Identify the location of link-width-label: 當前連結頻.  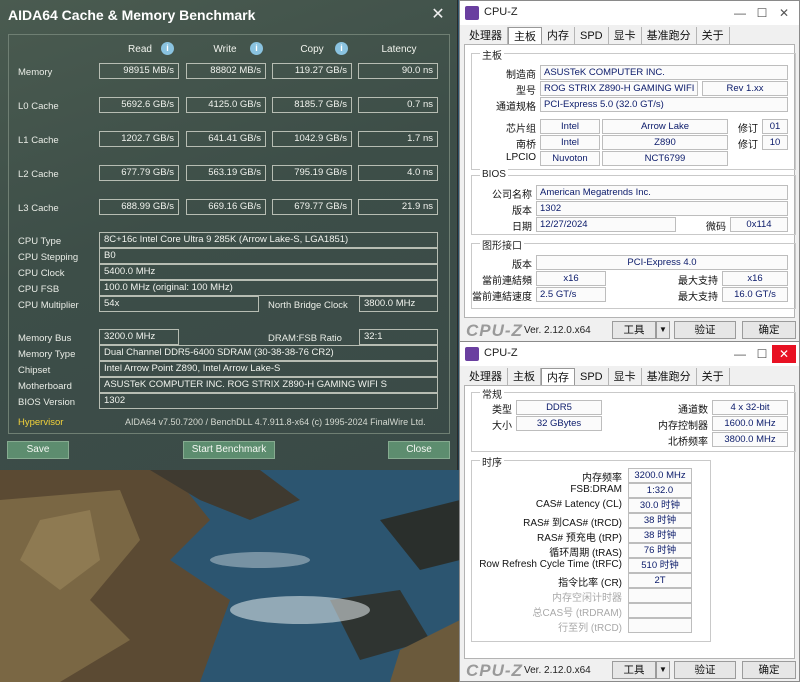
(507, 281).